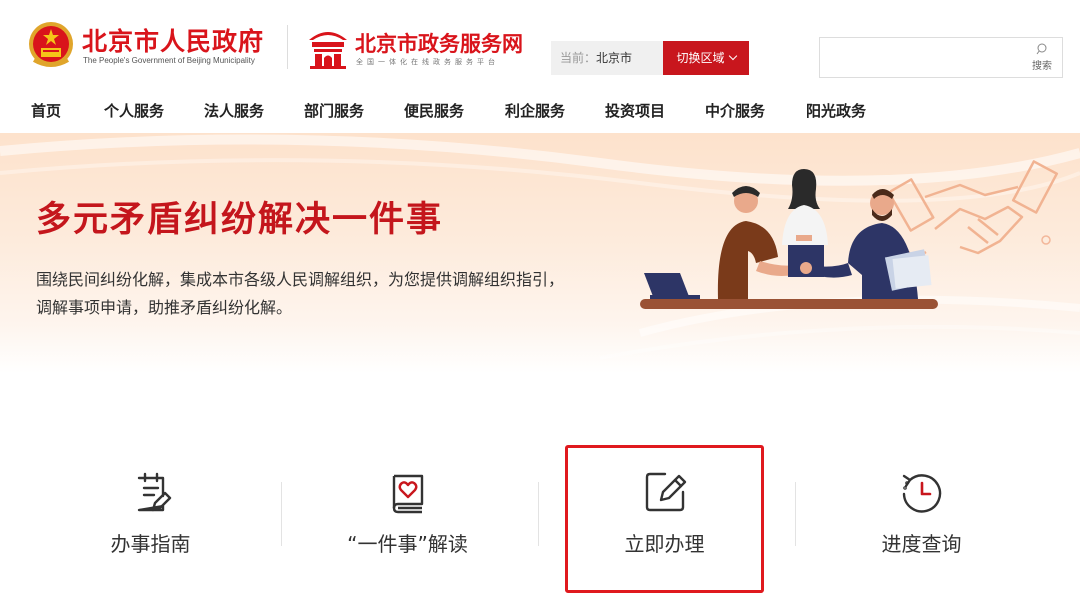 The image size is (1080, 610). I want to click on nav-item-legal-person: 法人服务, so click(234, 110).